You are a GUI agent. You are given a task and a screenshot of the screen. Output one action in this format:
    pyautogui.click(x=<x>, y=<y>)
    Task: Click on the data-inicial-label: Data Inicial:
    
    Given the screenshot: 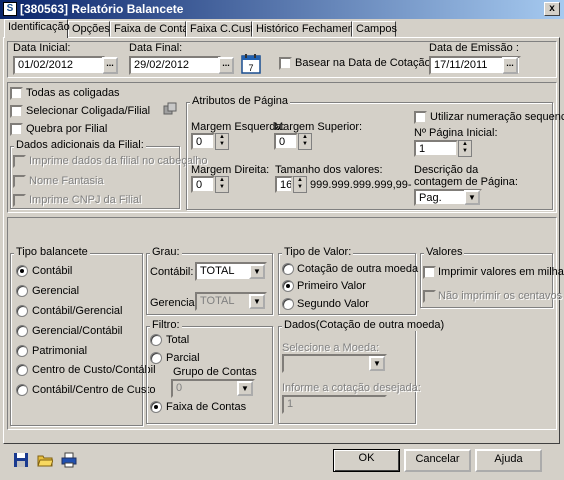 What is the action you would take?
    pyautogui.click(x=42, y=48)
    